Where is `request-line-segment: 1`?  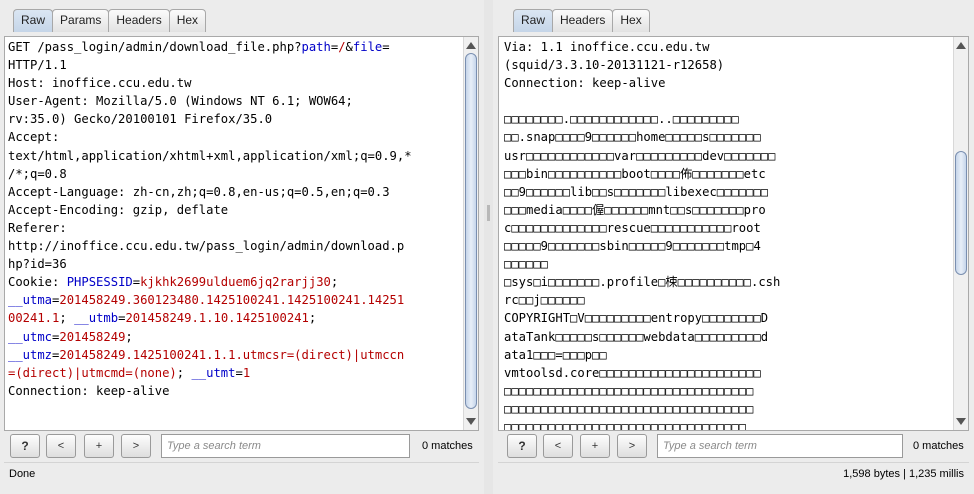
request-line-segment: 1 is located at coordinates (246, 372).